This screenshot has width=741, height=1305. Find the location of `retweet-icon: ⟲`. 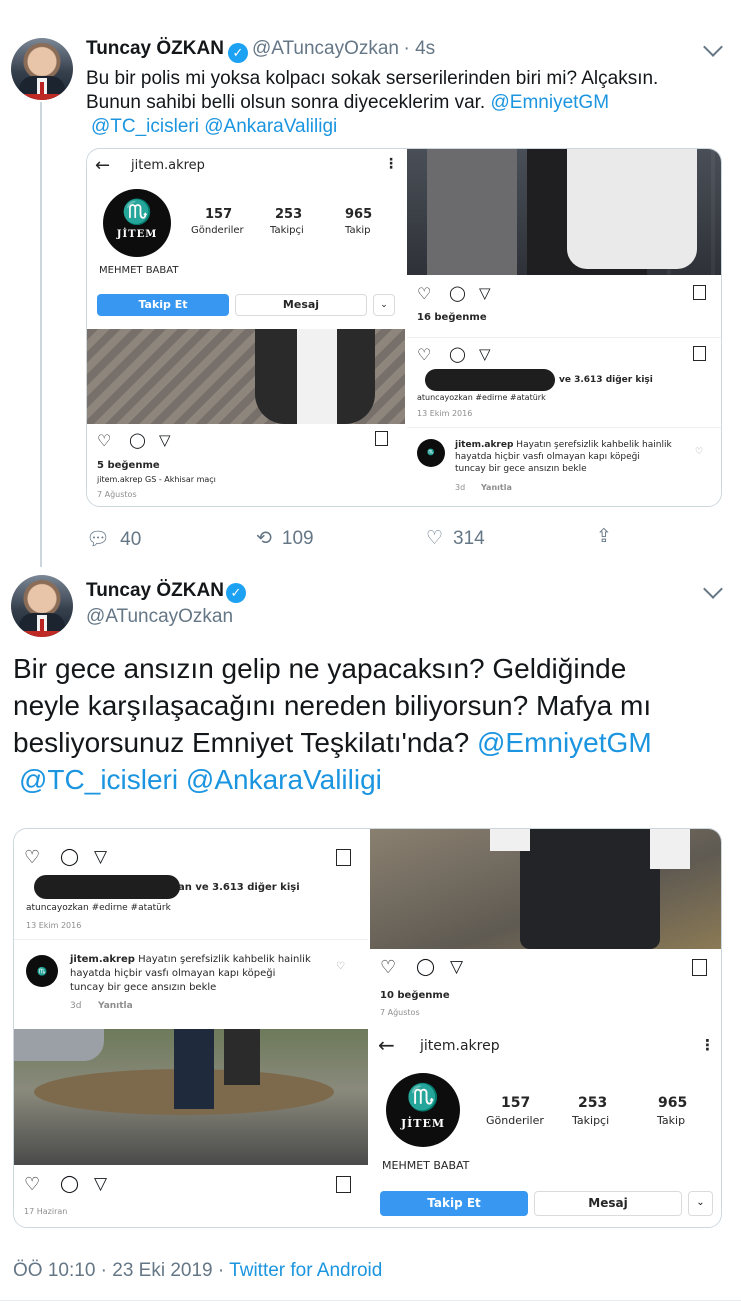

retweet-icon: ⟲ is located at coordinates (264, 538).